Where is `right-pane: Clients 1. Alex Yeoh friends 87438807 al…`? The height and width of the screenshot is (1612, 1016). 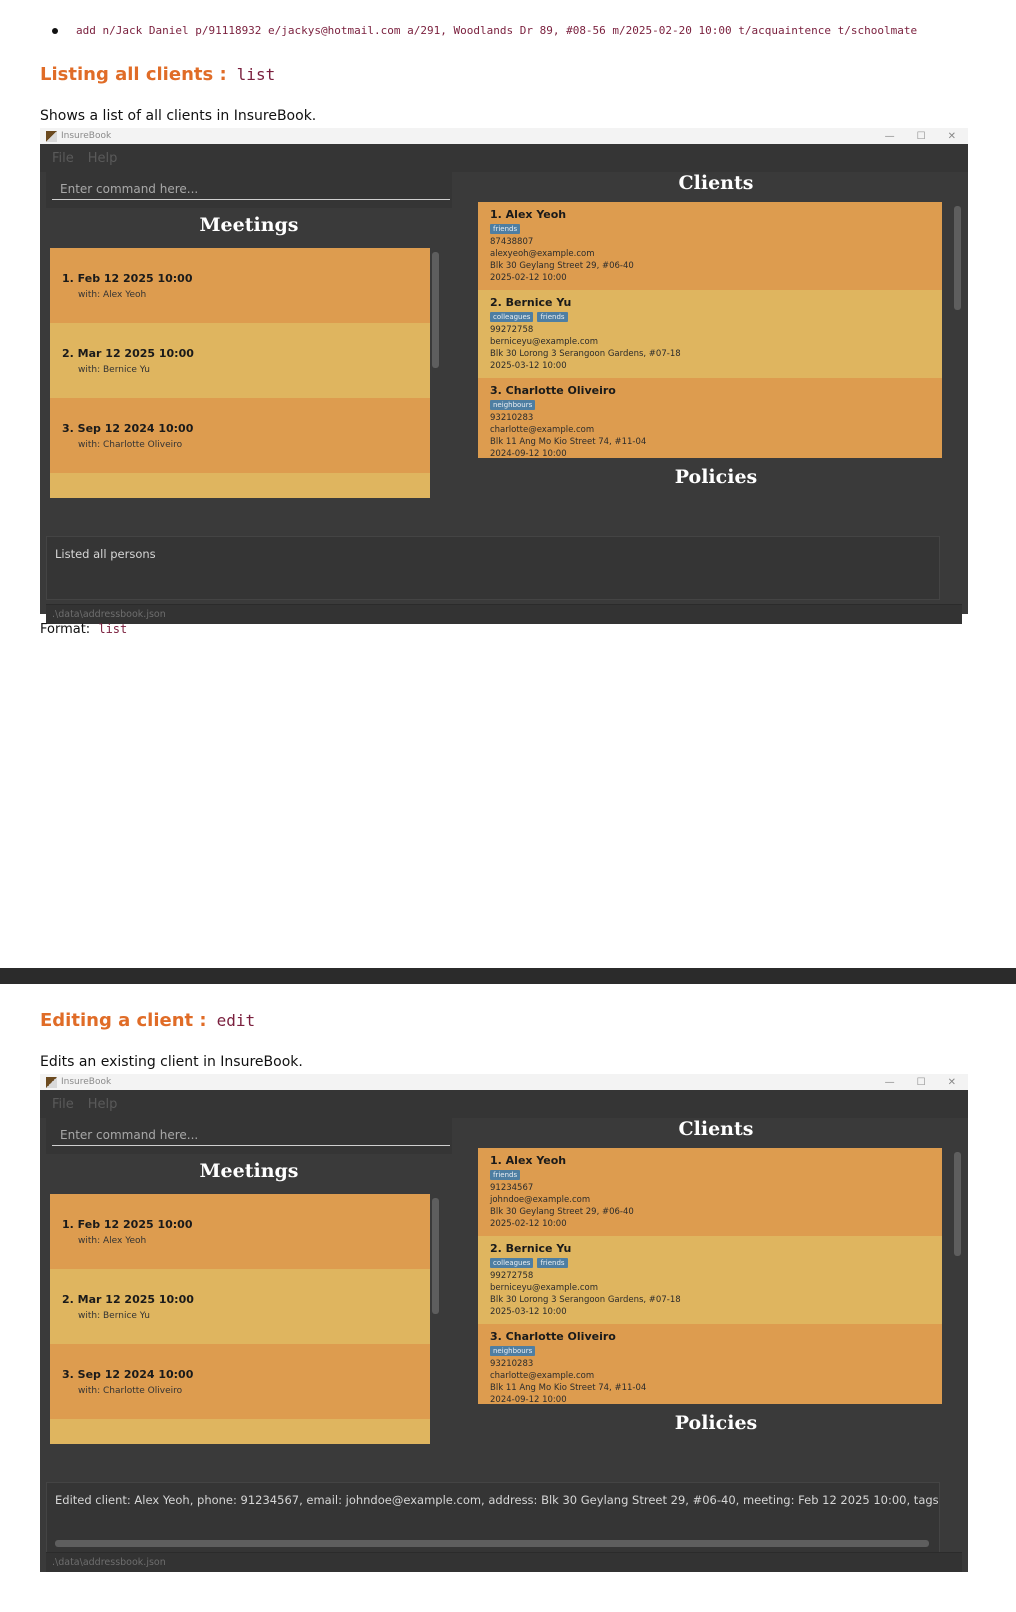 right-pane: Clients 1. Alex Yeoh friends 87438807 al… is located at coordinates (716, 354).